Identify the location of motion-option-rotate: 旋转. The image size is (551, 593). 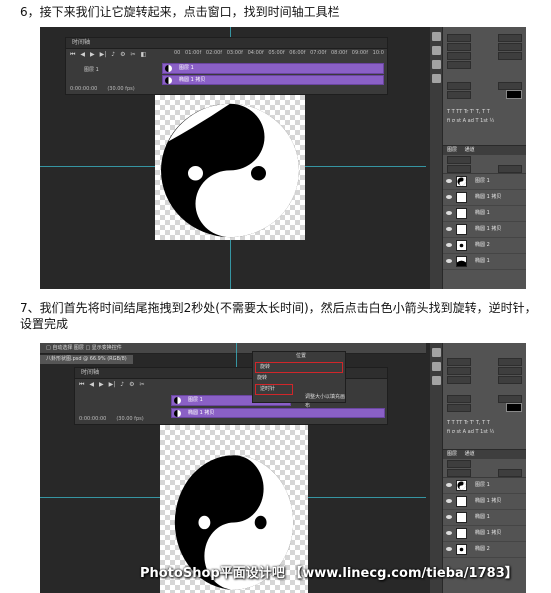
(299, 378).